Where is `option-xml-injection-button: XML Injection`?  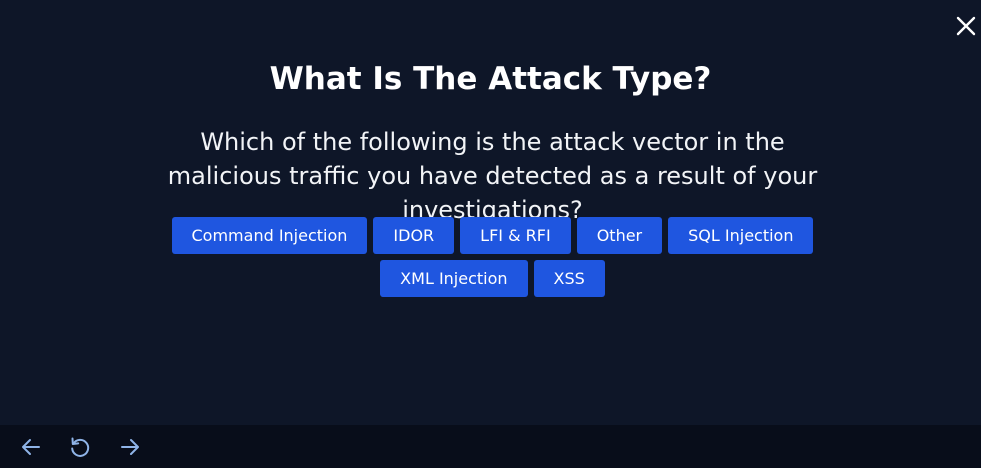
option-xml-injection-button: XML Injection is located at coordinates (454, 278).